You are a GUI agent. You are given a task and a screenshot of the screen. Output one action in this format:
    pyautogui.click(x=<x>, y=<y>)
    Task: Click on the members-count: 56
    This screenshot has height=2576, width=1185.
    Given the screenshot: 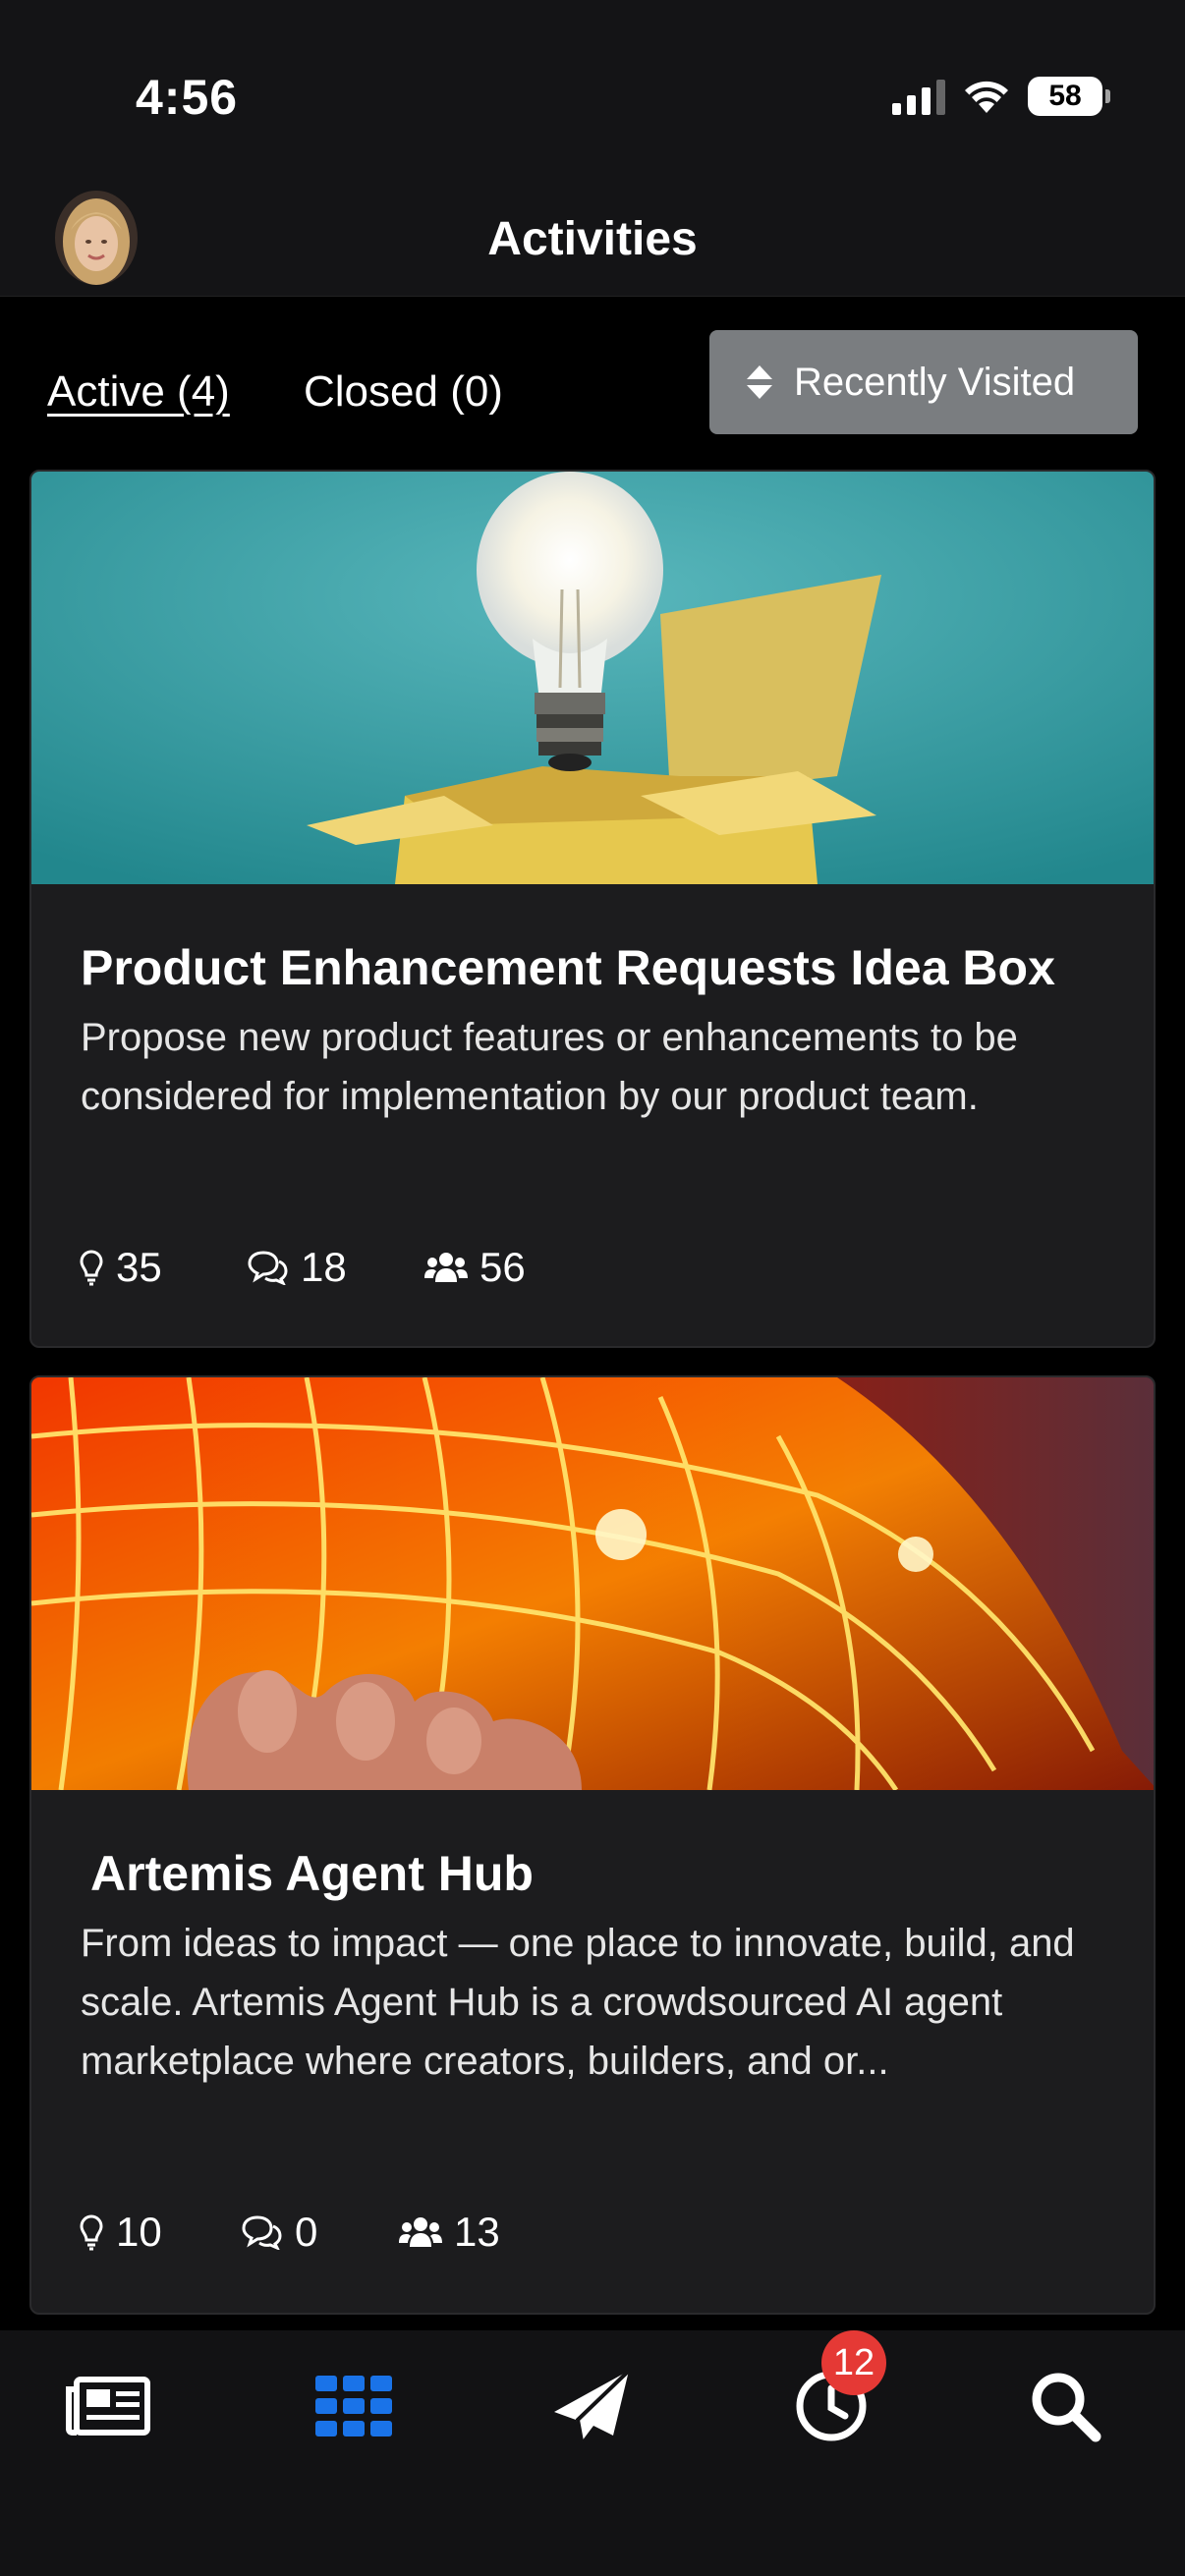 What is the action you would take?
    pyautogui.click(x=503, y=1267)
    